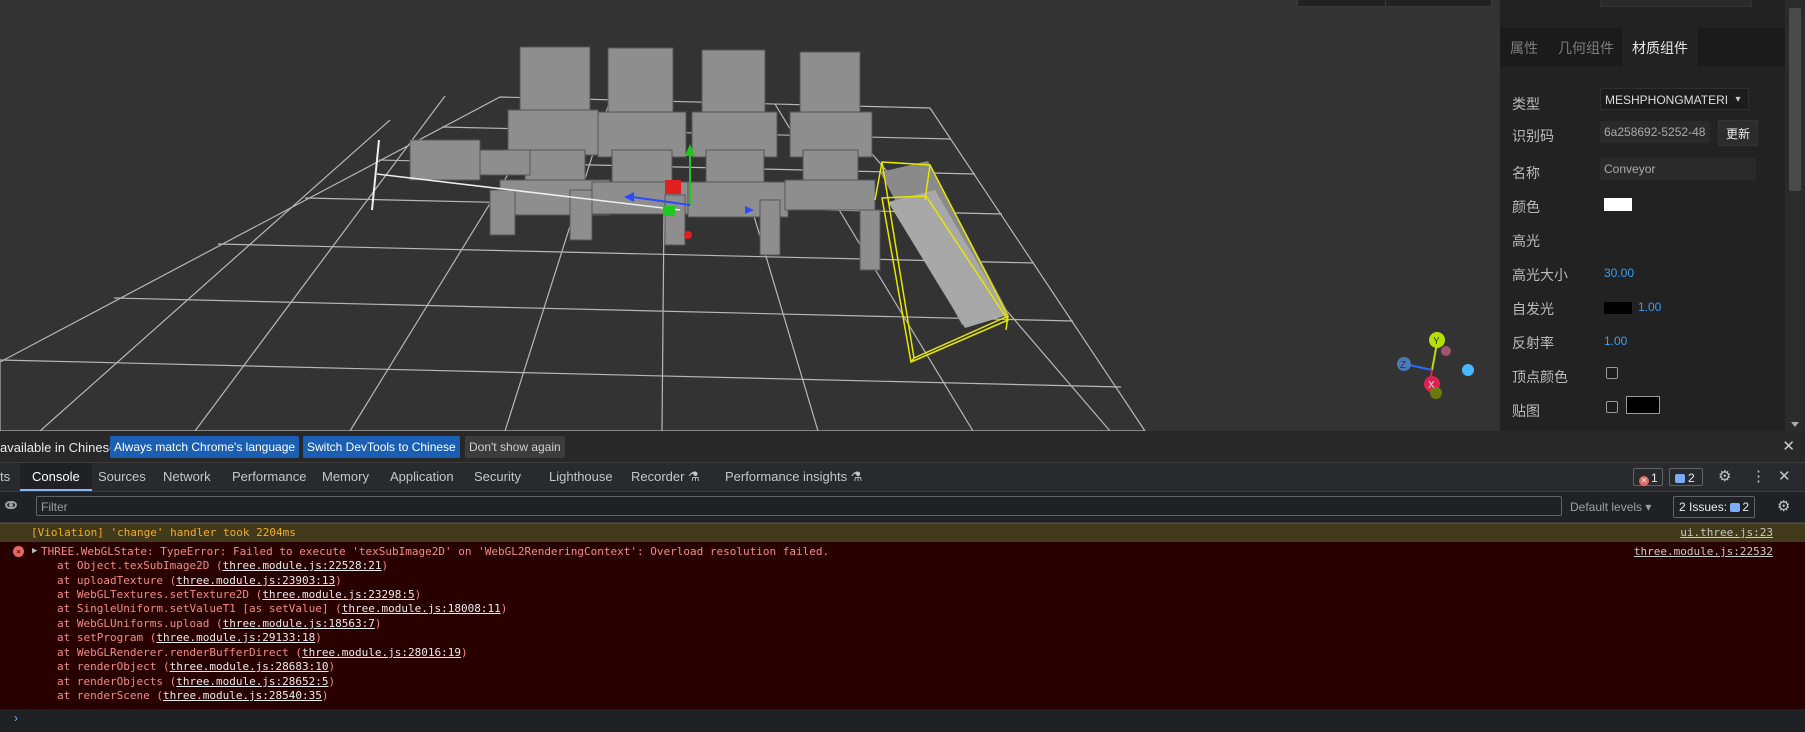 Image resolution: width=1805 pixels, height=732 pixels. What do you see at coordinates (1618, 204) in the screenshot?
I see `color-swatch` at bounding box center [1618, 204].